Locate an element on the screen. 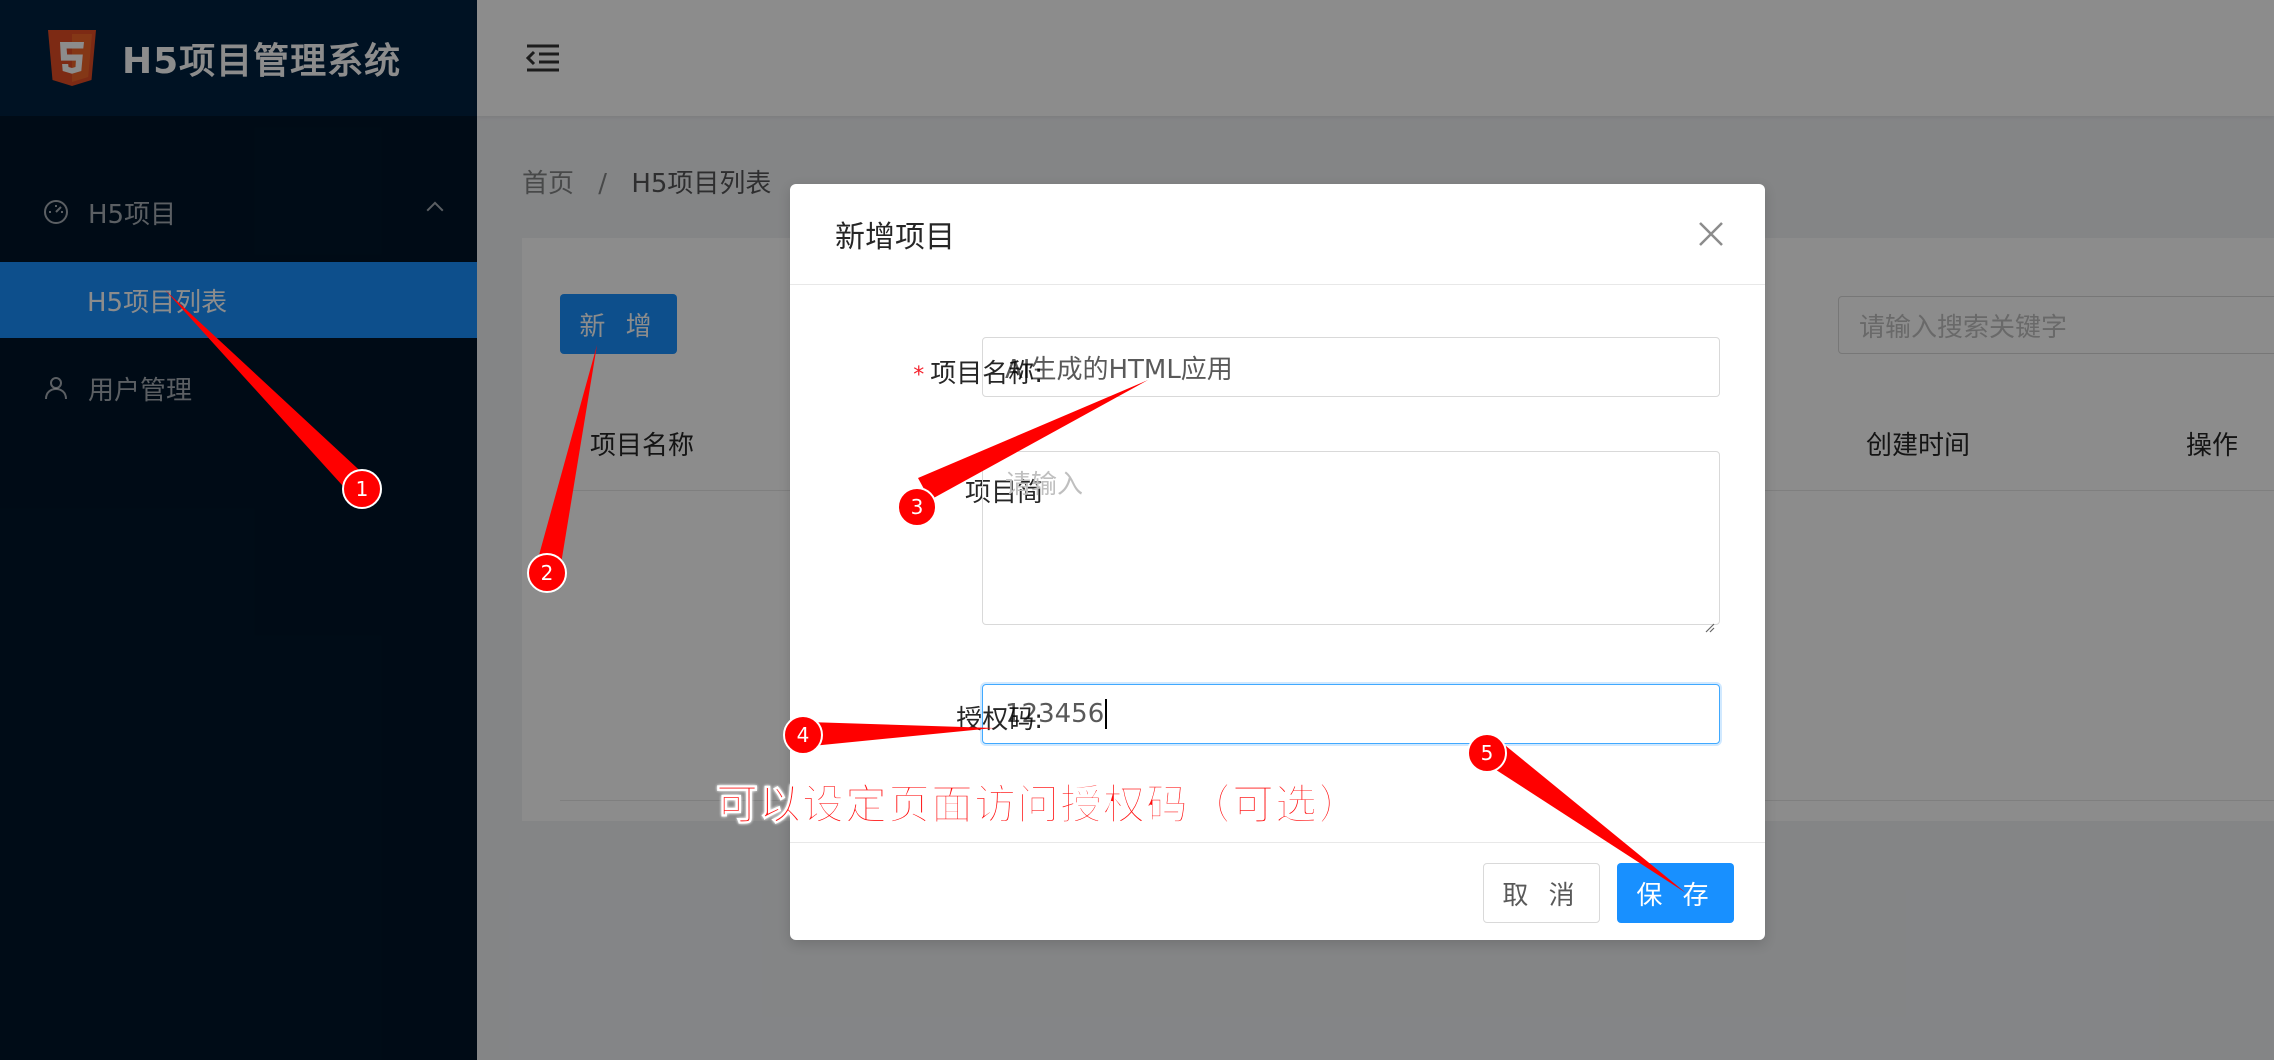  resize-grip-icon is located at coordinates (1710, 621).